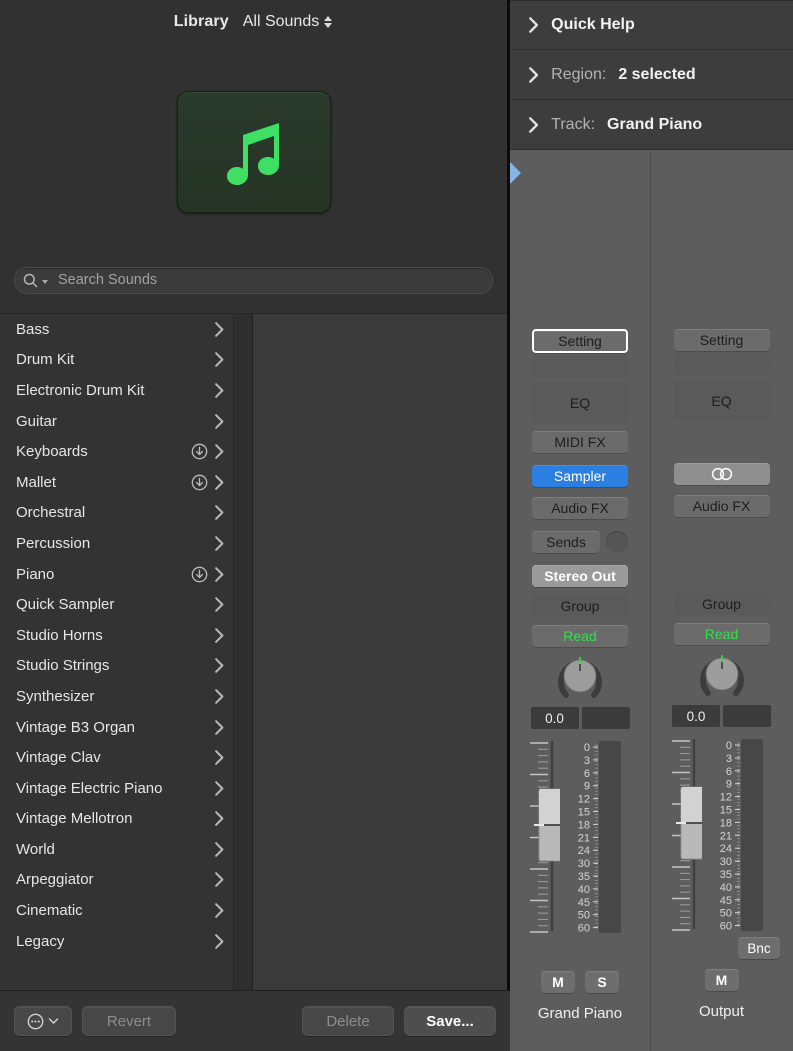 The image size is (793, 1051). Describe the element at coordinates (651, 125) in the screenshot. I see `inspector-row: Track: Grand Piano` at that location.